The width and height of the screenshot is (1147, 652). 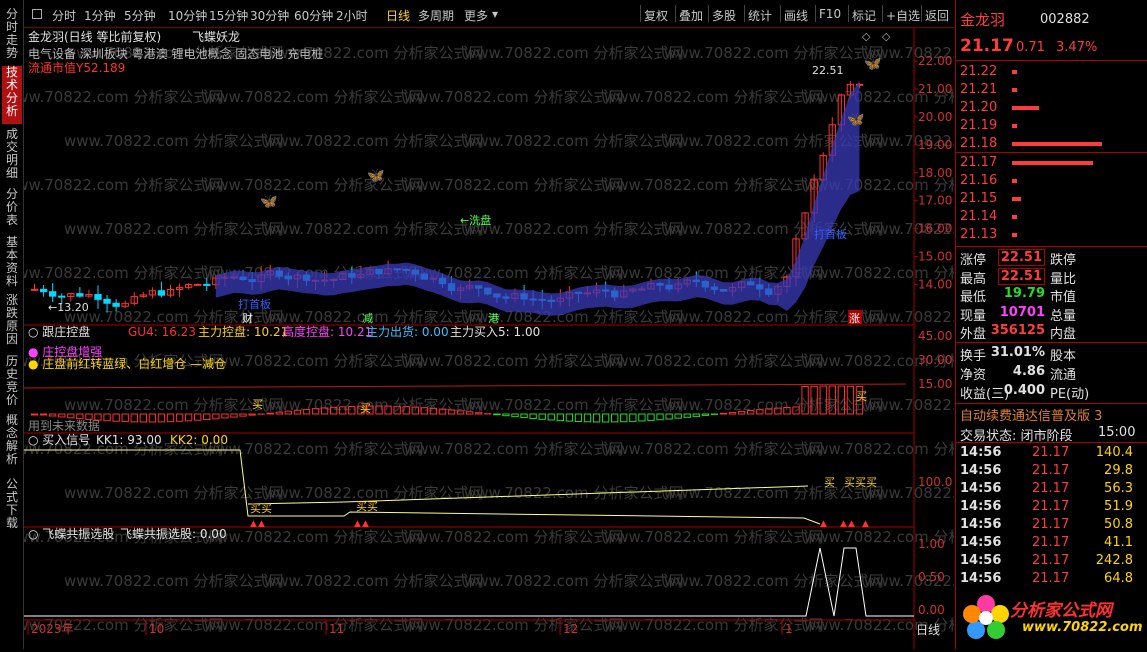 What do you see at coordinates (313, 15) in the screenshot?
I see `period-6: 60分钟` at bounding box center [313, 15].